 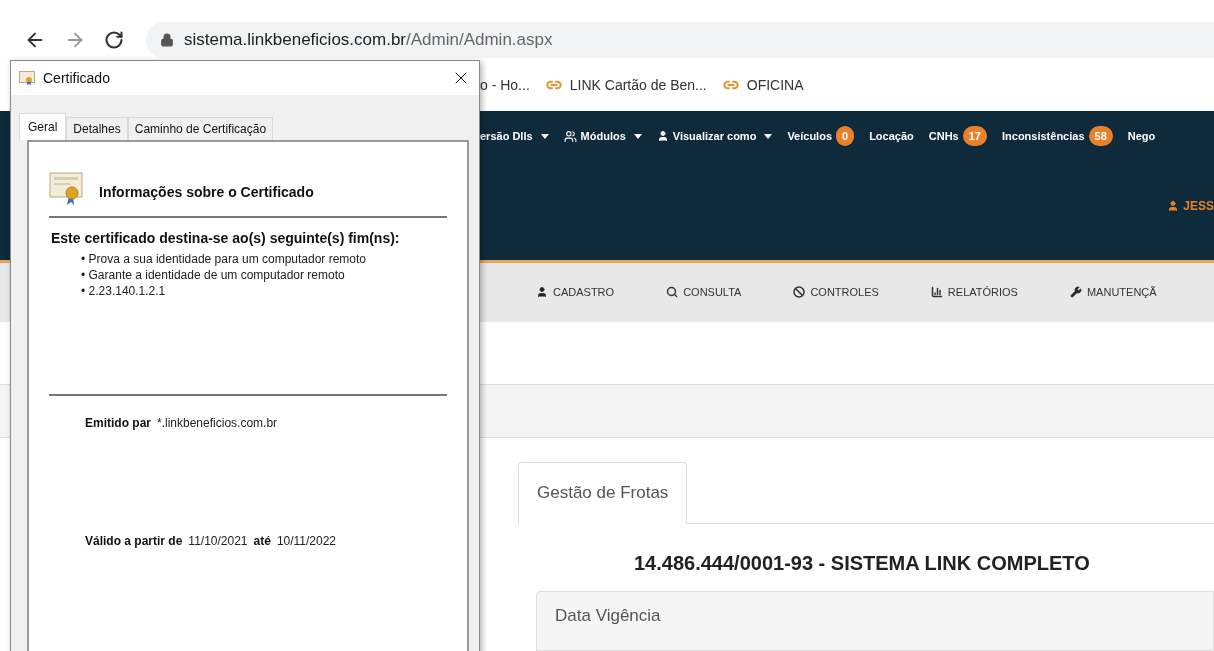 What do you see at coordinates (124, 291) in the screenshot?
I see `purpose-item: • 2.23.140.1.2.1` at bounding box center [124, 291].